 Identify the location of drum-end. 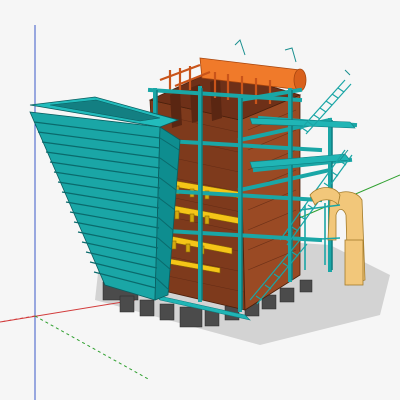
(300, 80).